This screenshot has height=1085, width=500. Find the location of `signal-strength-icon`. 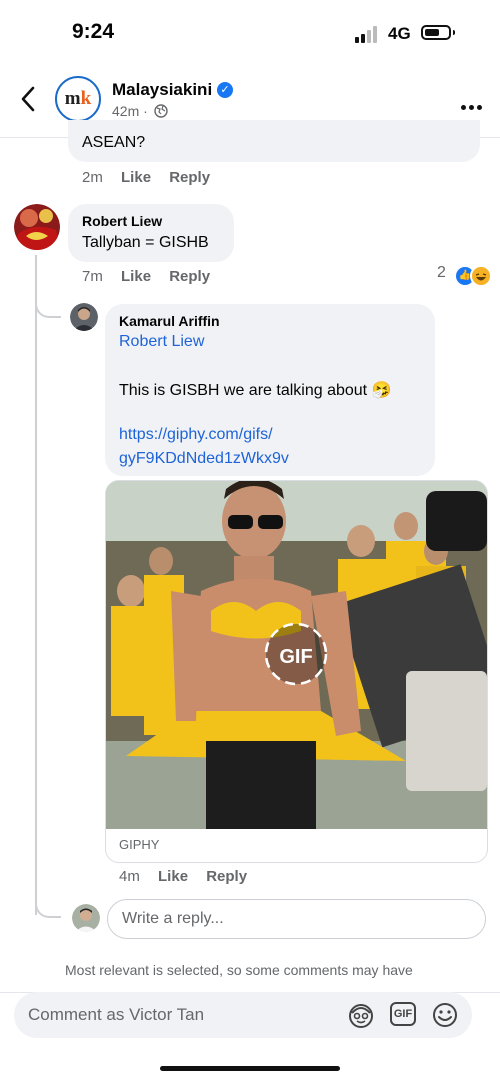

signal-strength-icon is located at coordinates (368, 34).